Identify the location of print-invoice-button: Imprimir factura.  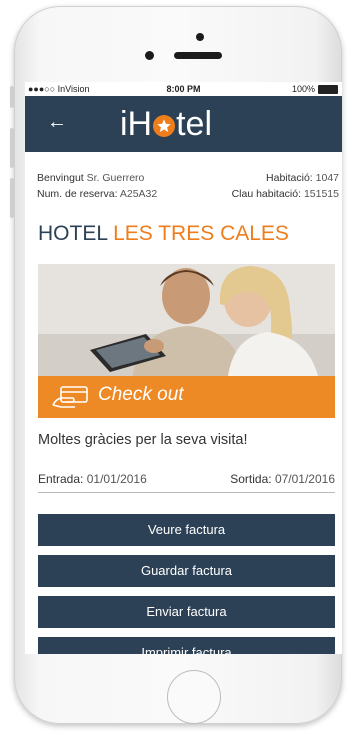
(186, 645).